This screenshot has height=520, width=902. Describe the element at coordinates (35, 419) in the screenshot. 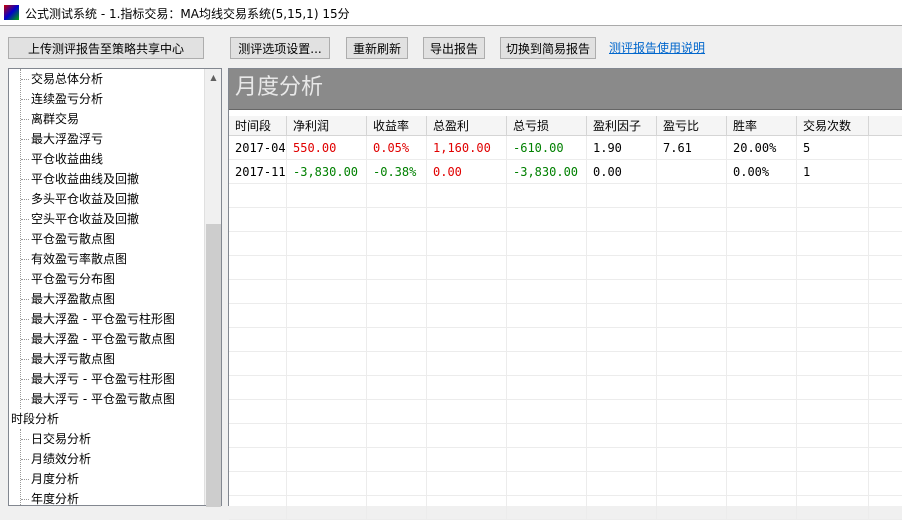

I see `tree-item: 时段分析` at that location.